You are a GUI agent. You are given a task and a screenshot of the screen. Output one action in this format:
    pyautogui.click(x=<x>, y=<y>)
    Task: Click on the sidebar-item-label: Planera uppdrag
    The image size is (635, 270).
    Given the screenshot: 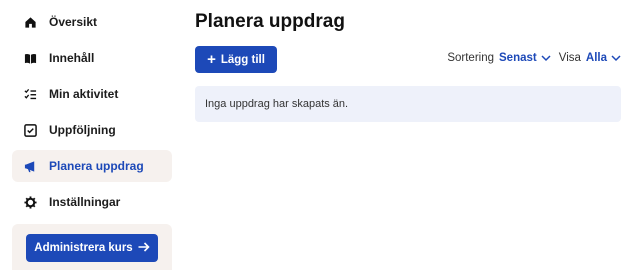 What is the action you would take?
    pyautogui.click(x=96, y=166)
    